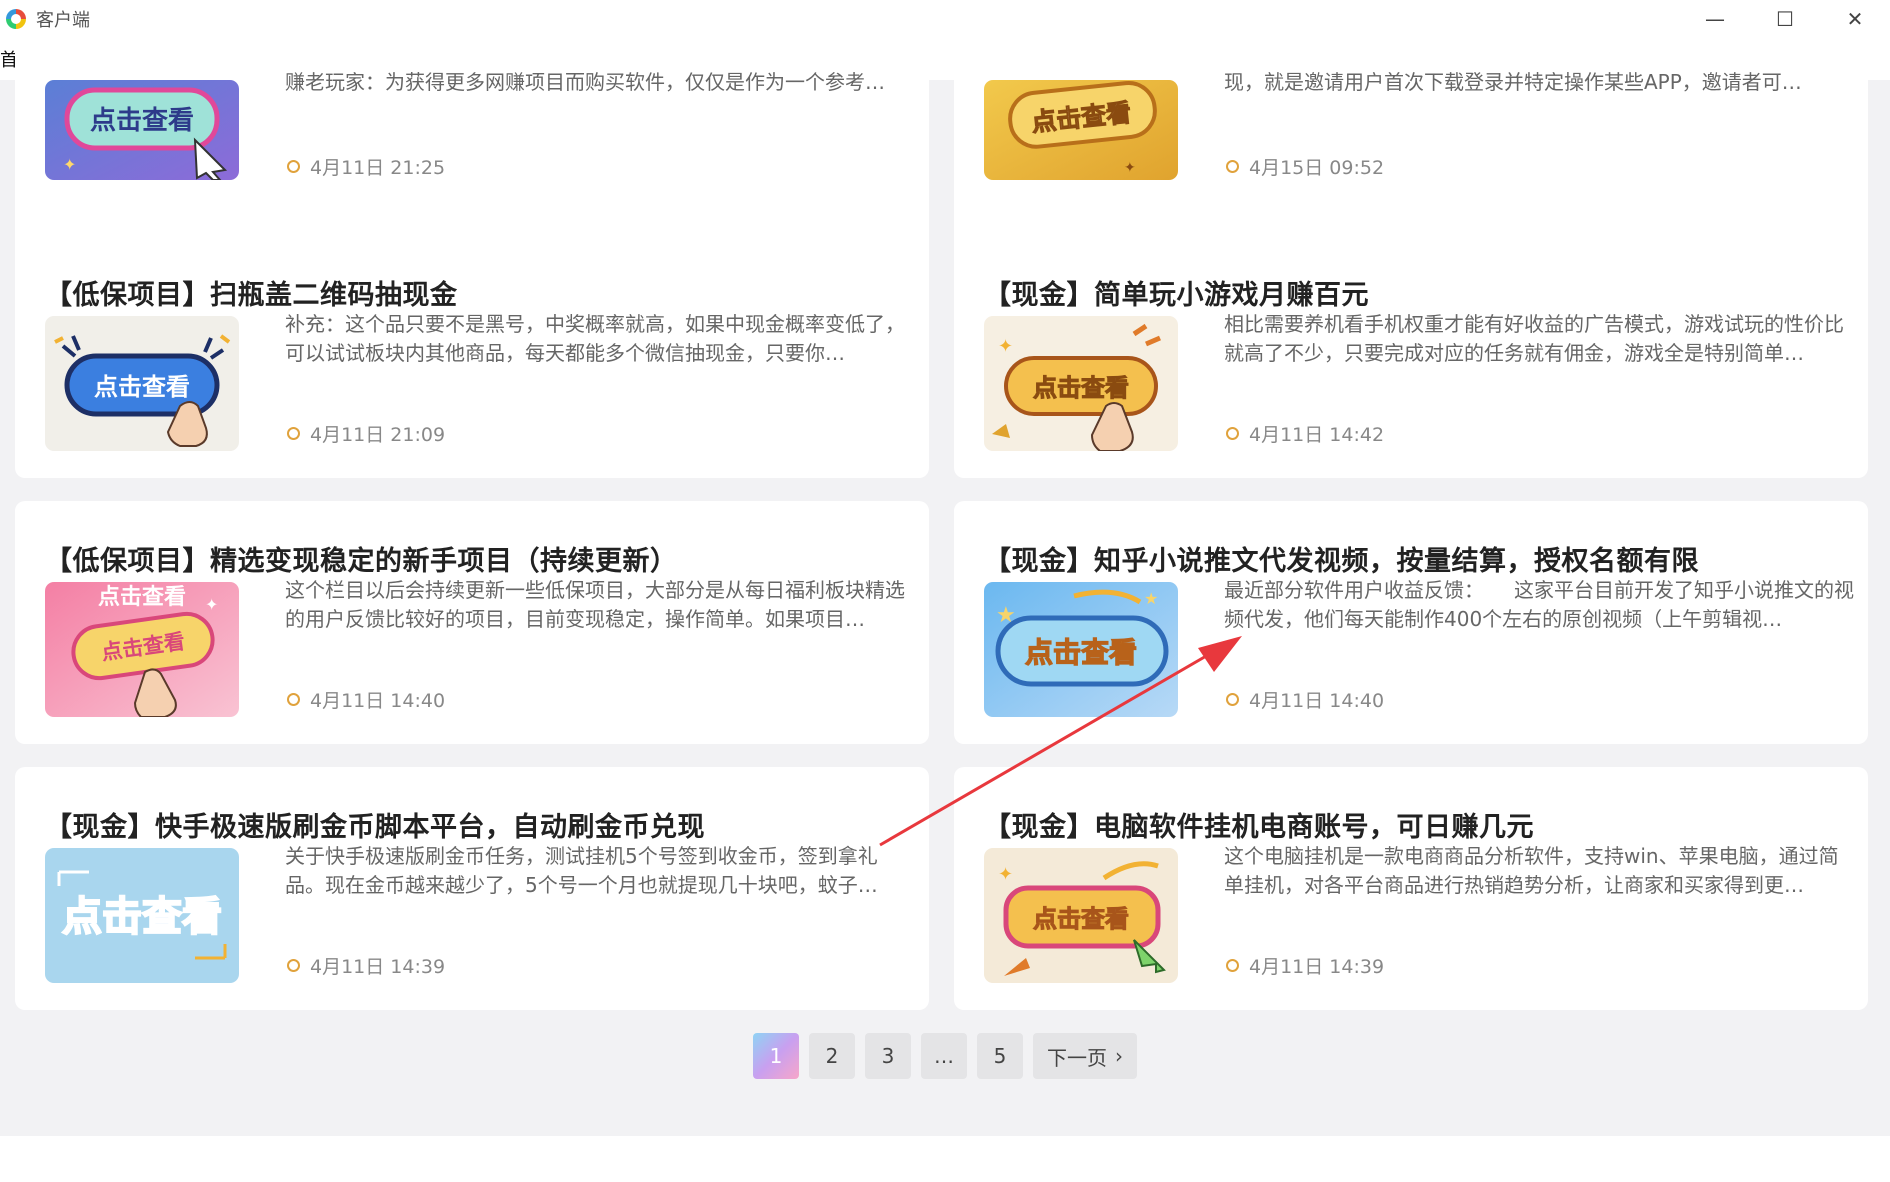  Describe the element at coordinates (888, 1056) in the screenshot. I see `page-button-3: 3` at that location.